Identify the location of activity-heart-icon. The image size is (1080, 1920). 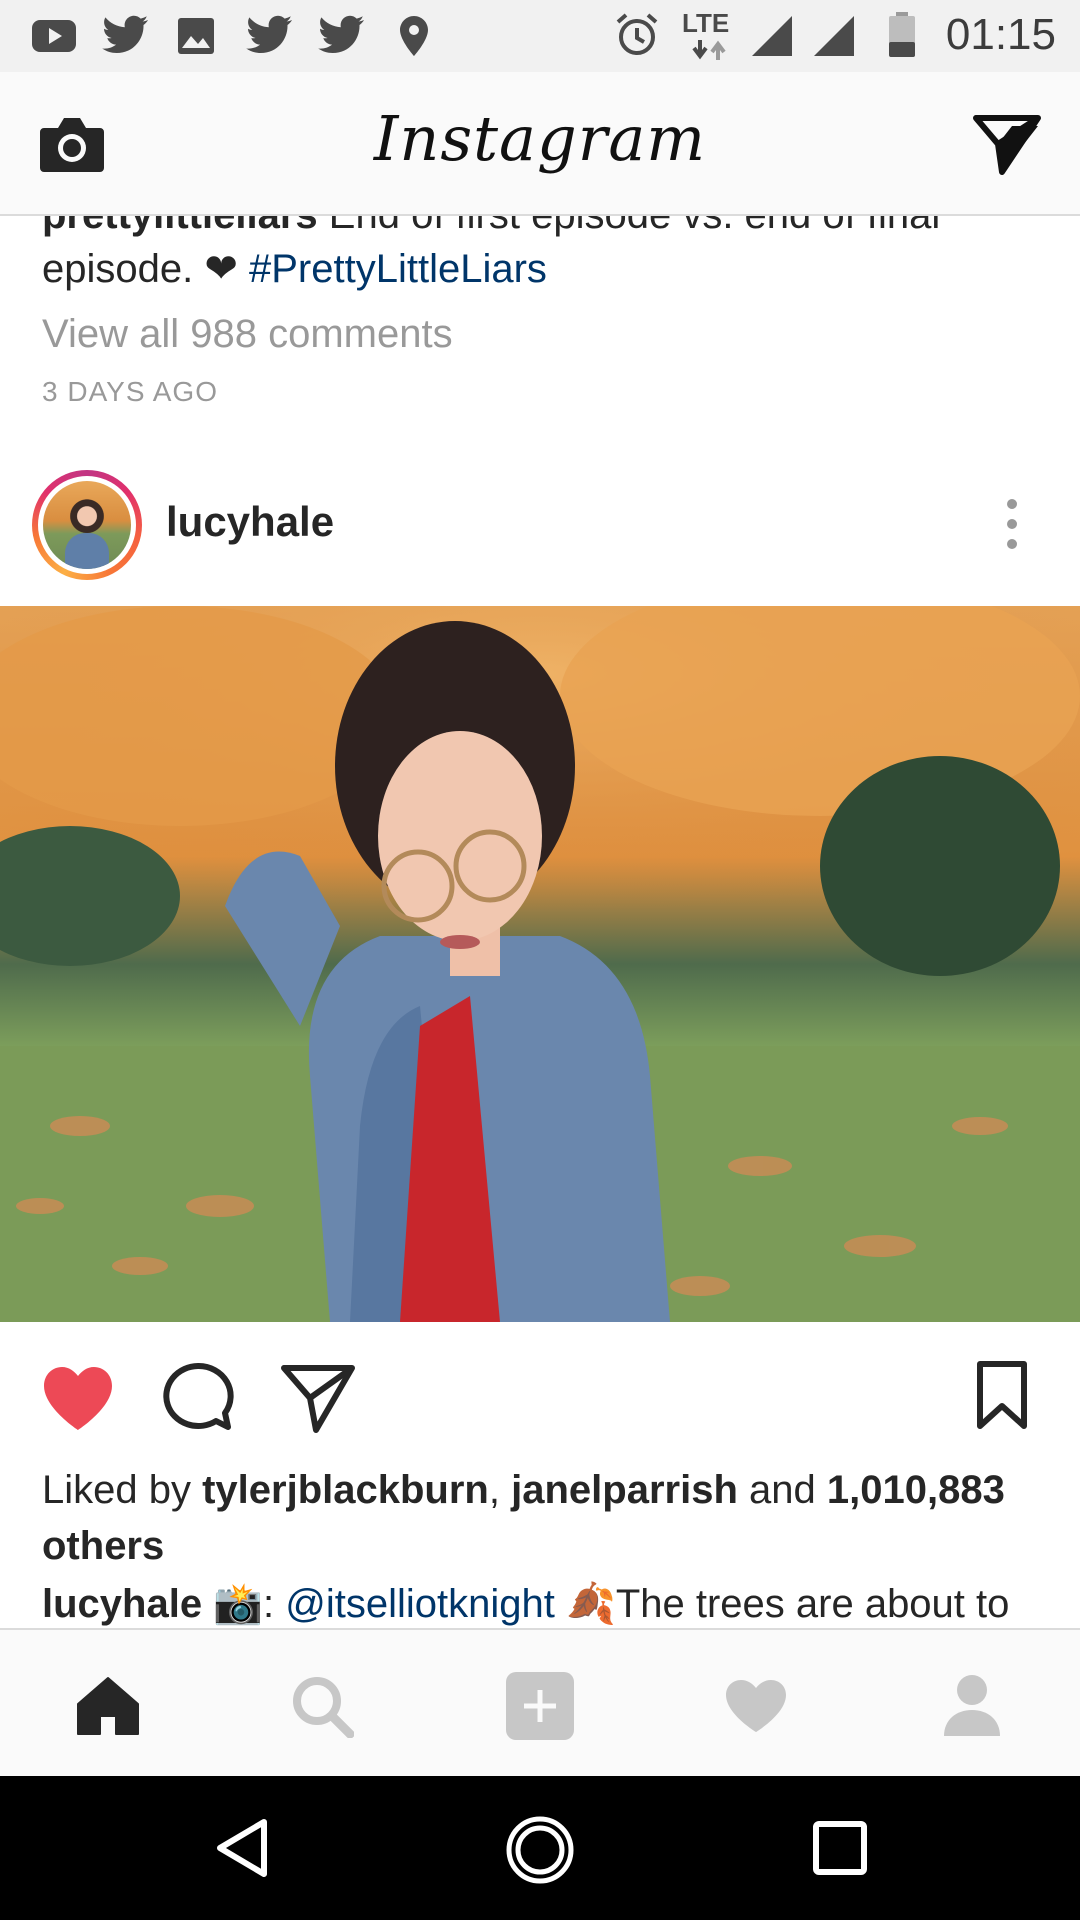
(756, 1706).